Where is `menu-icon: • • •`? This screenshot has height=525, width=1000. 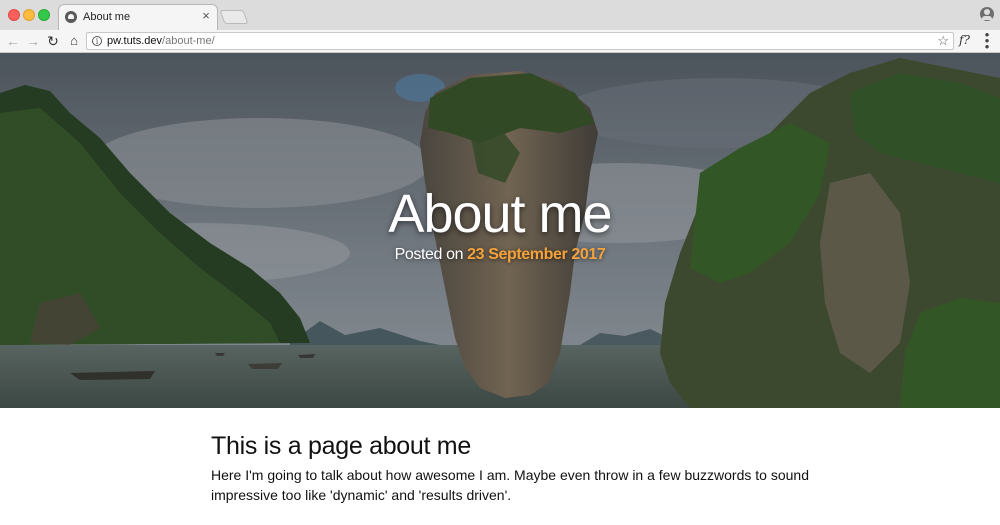 menu-icon: • • • is located at coordinates (987, 40).